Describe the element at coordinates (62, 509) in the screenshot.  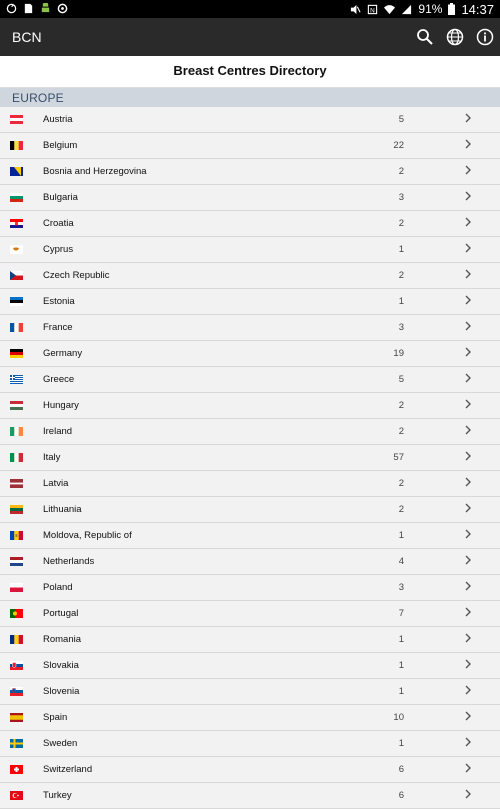
I see `country-name: Lithuania` at that location.